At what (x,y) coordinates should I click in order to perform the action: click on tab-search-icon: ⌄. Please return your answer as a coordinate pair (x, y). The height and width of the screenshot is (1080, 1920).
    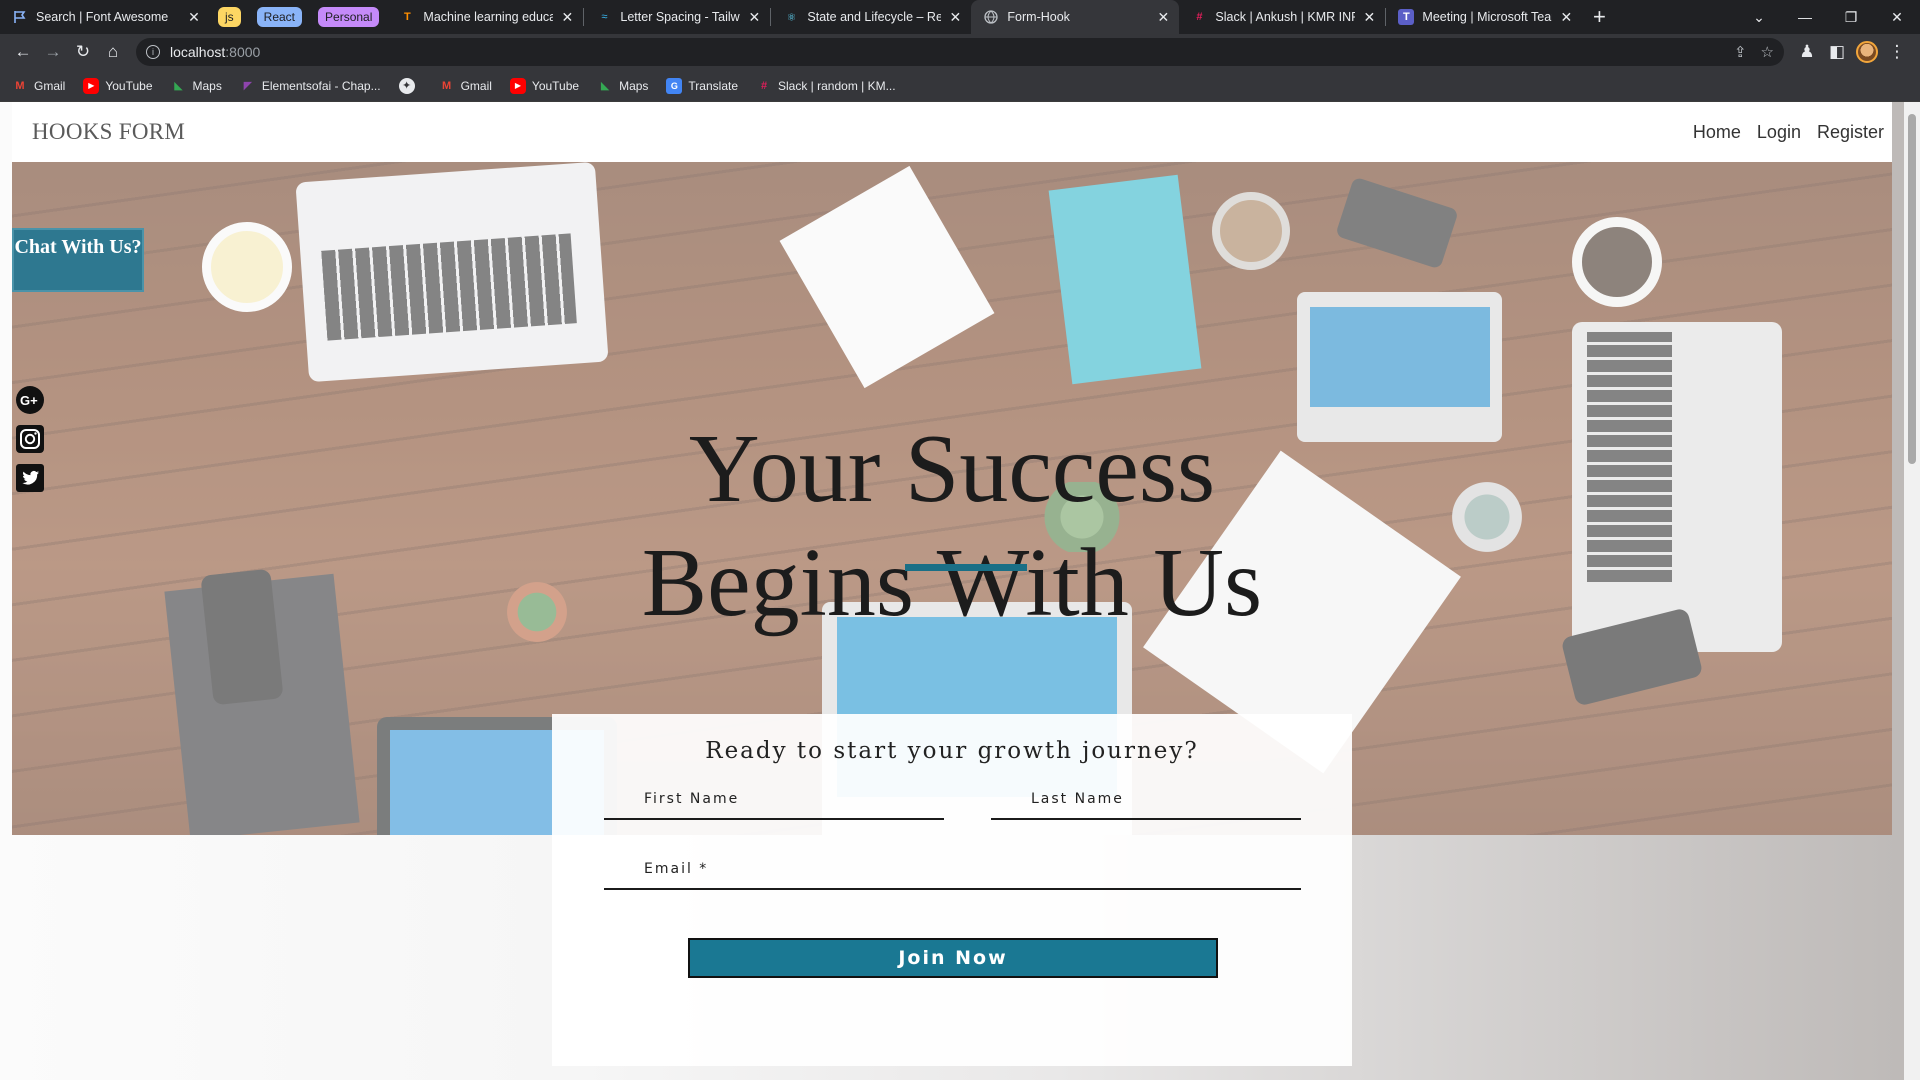
    Looking at the image, I should click on (1759, 17).